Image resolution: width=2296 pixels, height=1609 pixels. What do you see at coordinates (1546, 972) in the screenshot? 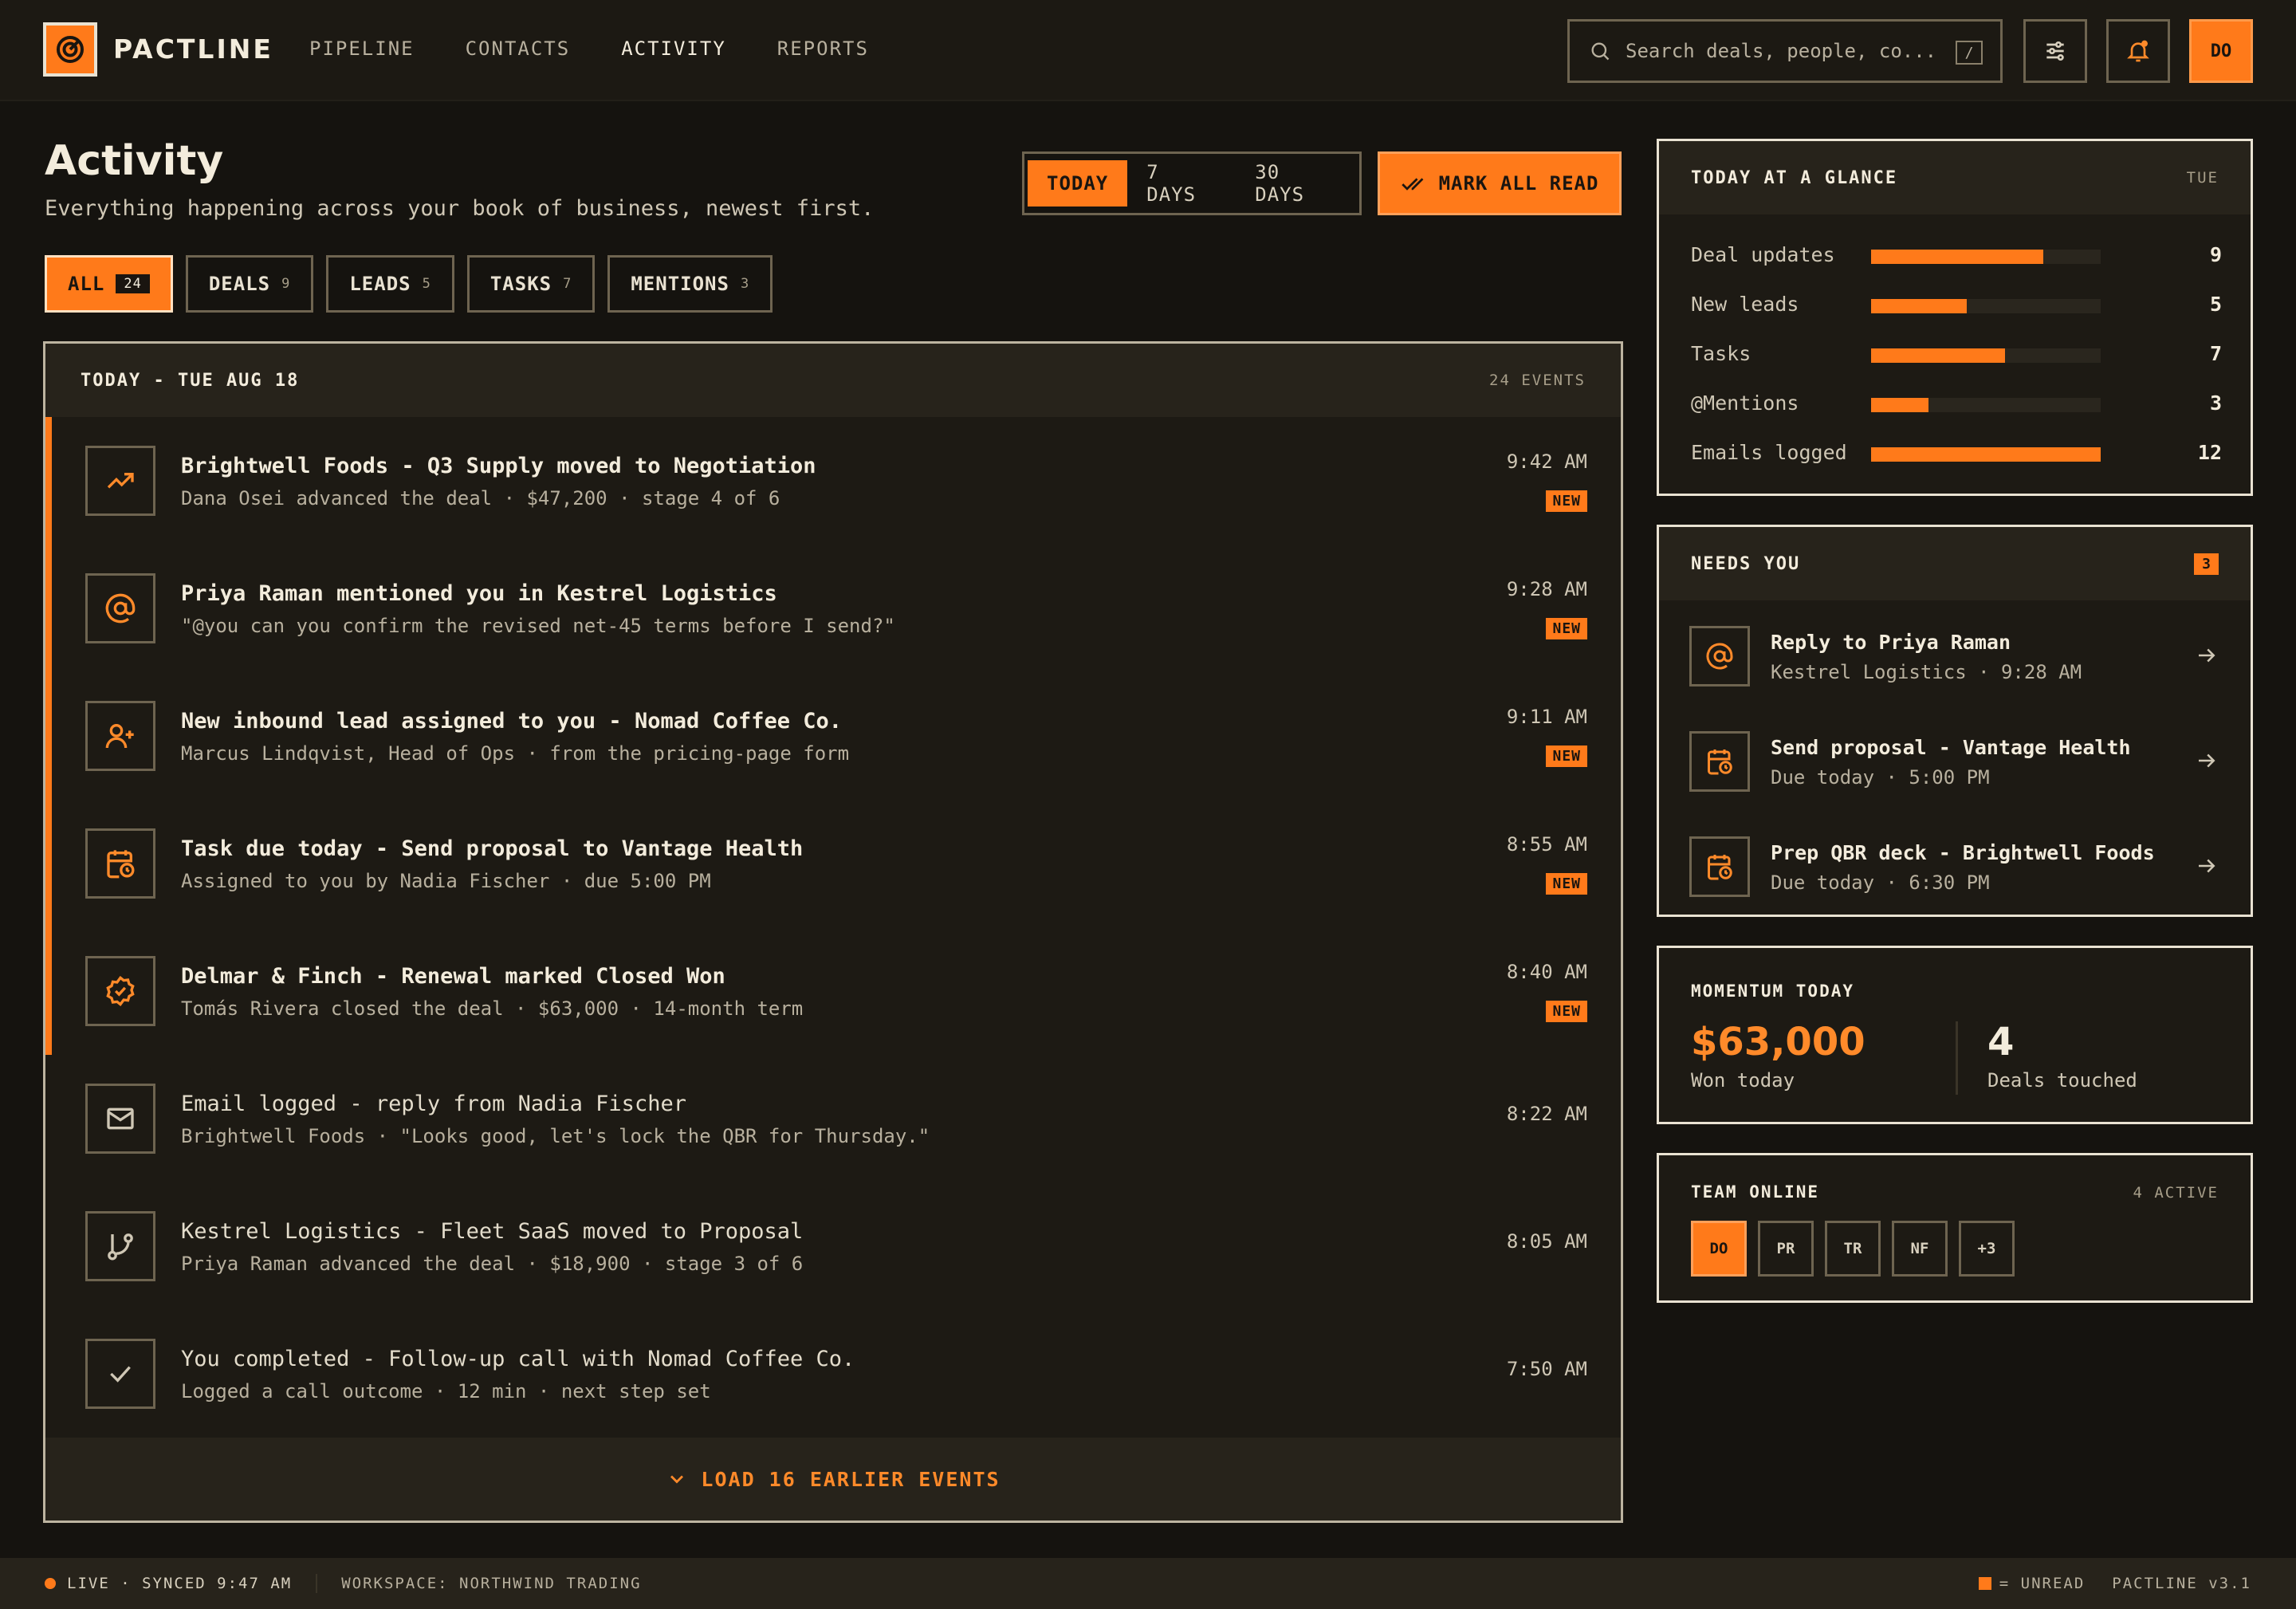
I see `event-time: 8:40 AM` at bounding box center [1546, 972].